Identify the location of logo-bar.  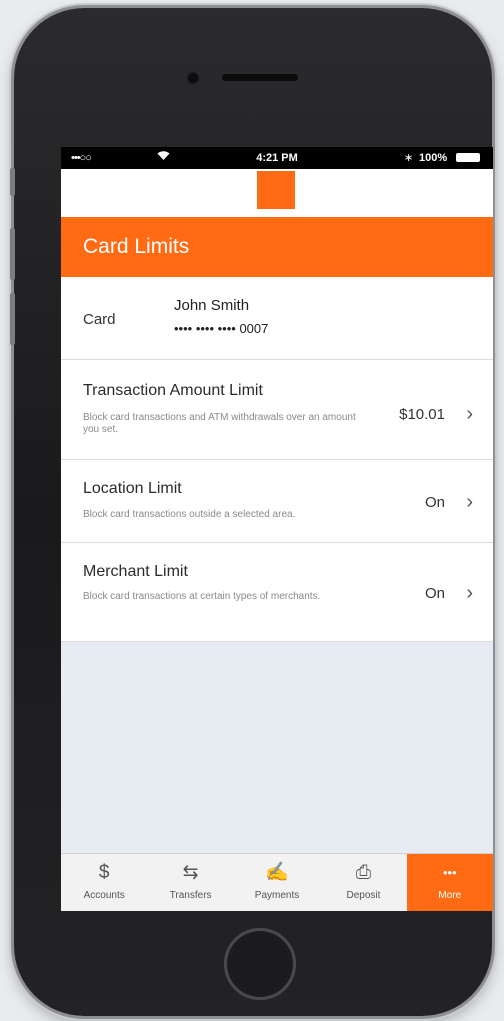
(277, 193).